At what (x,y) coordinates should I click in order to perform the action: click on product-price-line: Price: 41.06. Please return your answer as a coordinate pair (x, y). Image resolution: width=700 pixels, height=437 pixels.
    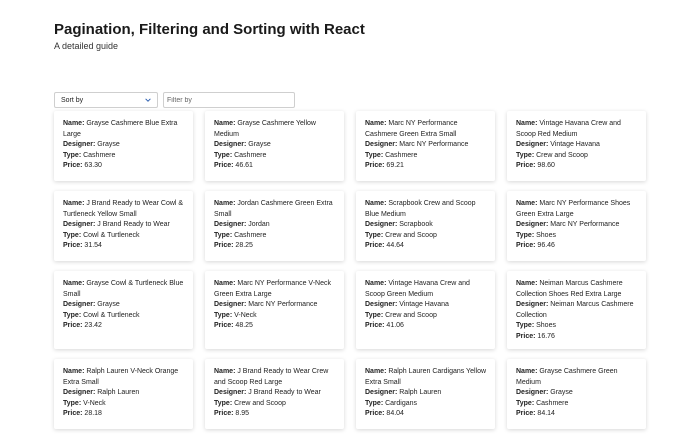
    Looking at the image, I should click on (426, 326).